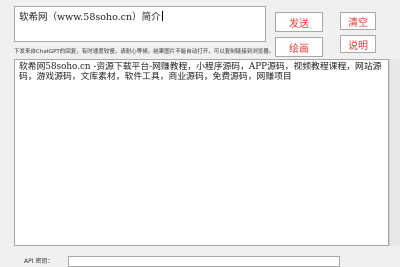  What do you see at coordinates (358, 44) in the screenshot?
I see `help-button: 说明` at bounding box center [358, 44].